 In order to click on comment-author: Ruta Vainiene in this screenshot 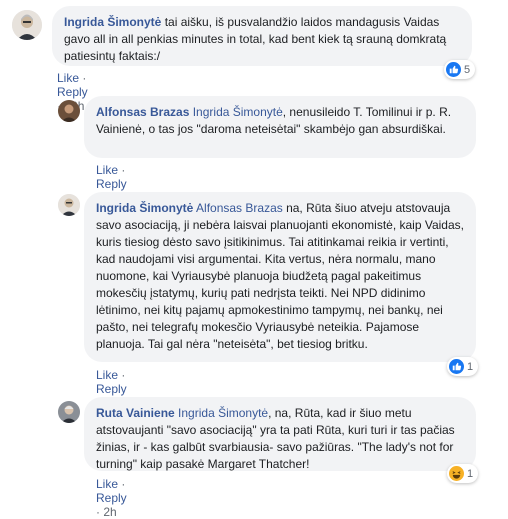, I will do `click(135, 413)`.